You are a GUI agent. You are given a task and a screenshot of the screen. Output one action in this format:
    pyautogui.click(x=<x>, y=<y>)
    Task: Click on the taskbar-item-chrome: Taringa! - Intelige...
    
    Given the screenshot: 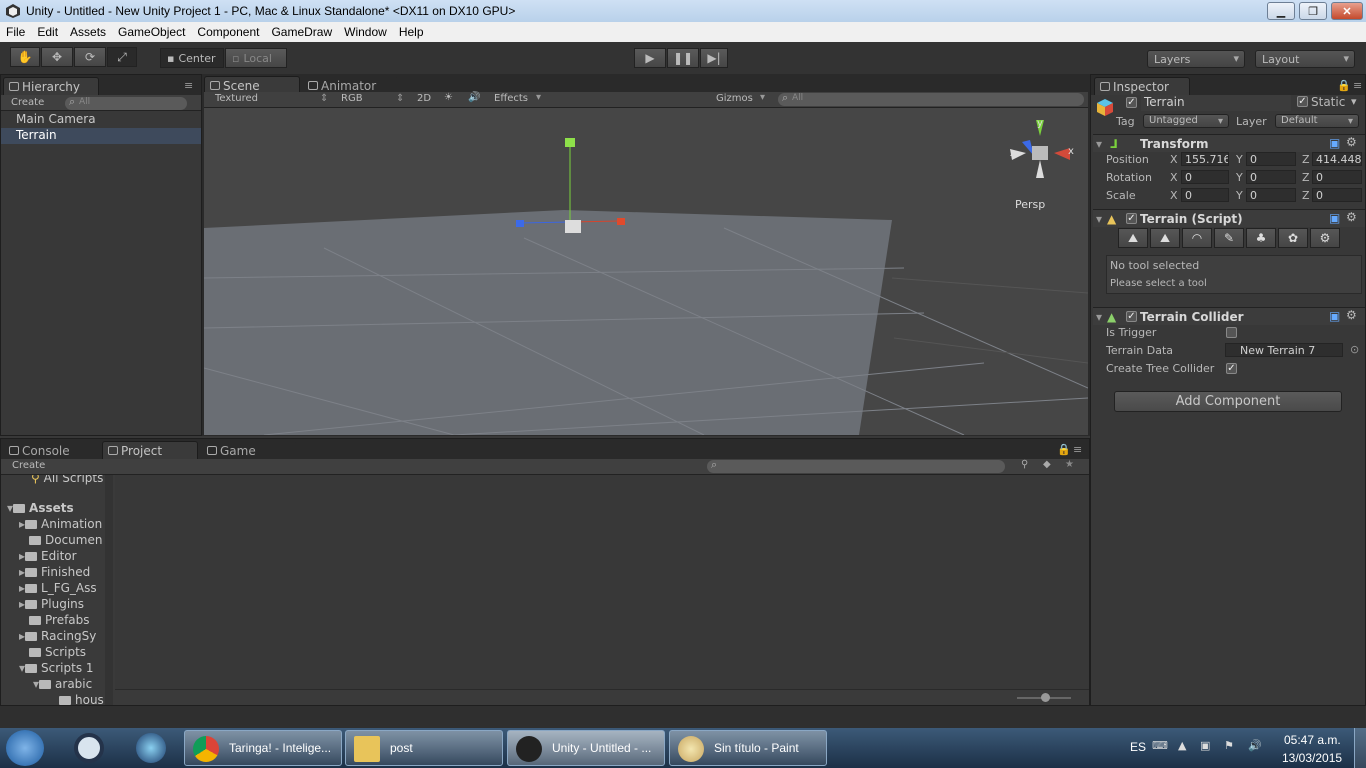 What is the action you would take?
    pyautogui.click(x=263, y=748)
    